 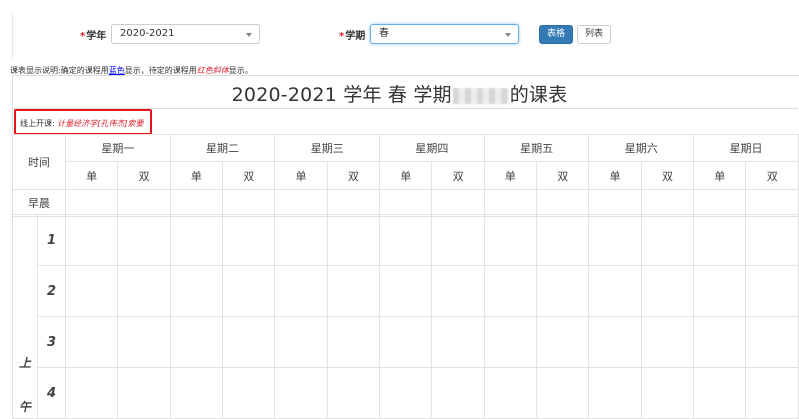 I want to click on term-select: 春, so click(x=444, y=34).